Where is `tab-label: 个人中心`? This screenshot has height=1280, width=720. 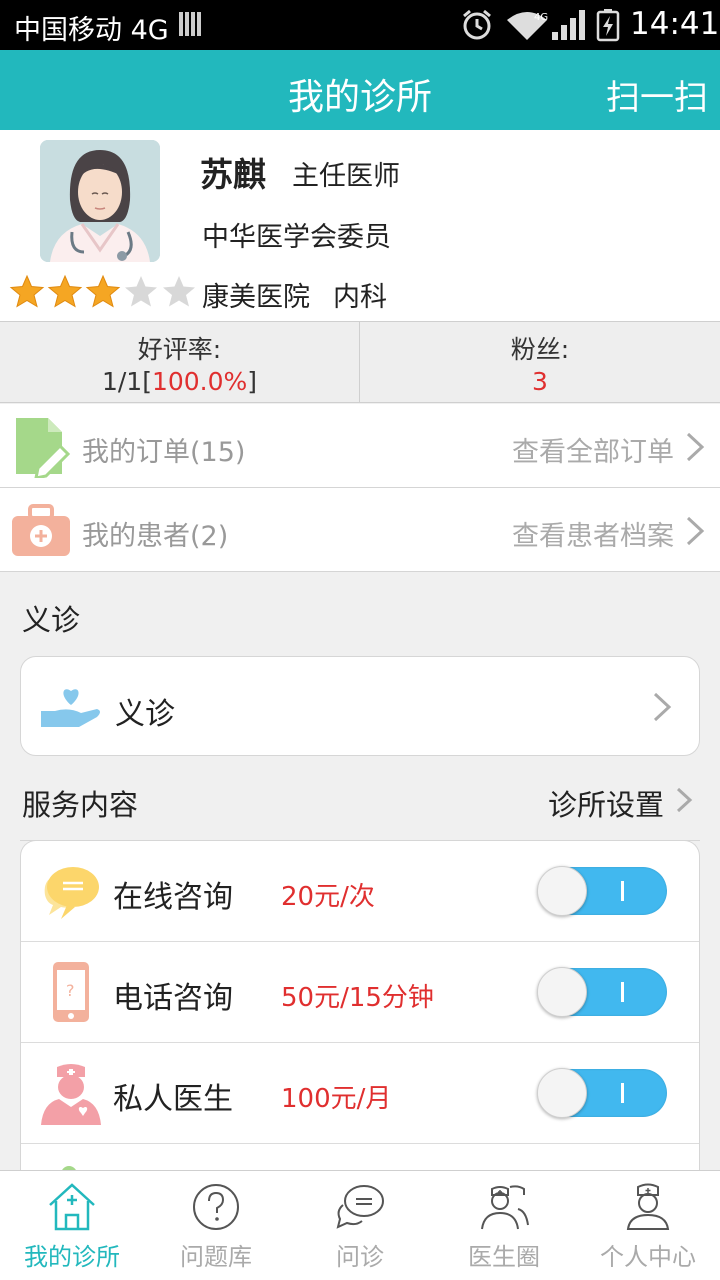 tab-label: 个人中心 is located at coordinates (648, 1257).